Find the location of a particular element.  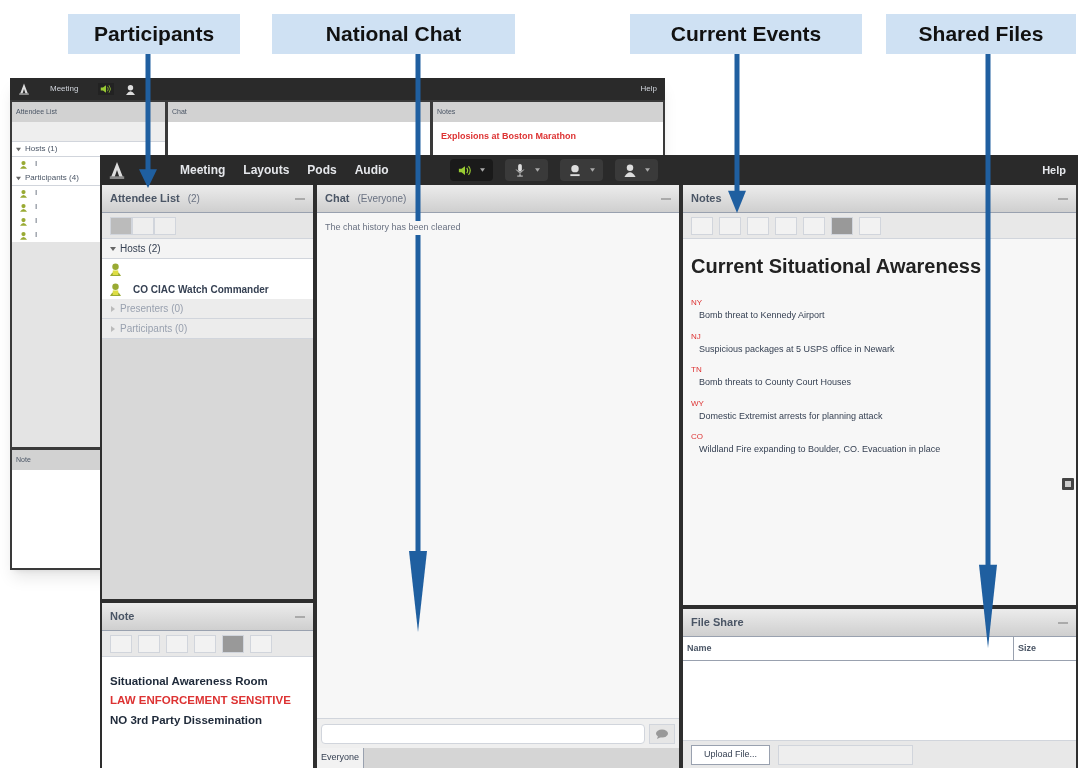

note-line: LAW ENFORCEMENT SENSITIVE is located at coordinates (201, 701).